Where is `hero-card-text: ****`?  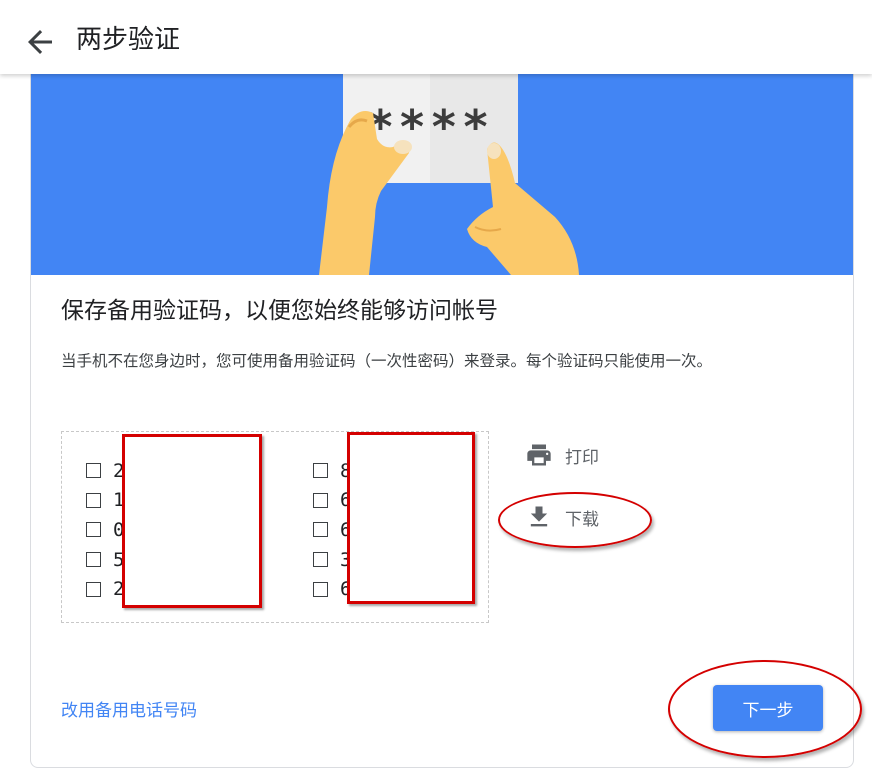 hero-card-text: **** is located at coordinates (430, 127).